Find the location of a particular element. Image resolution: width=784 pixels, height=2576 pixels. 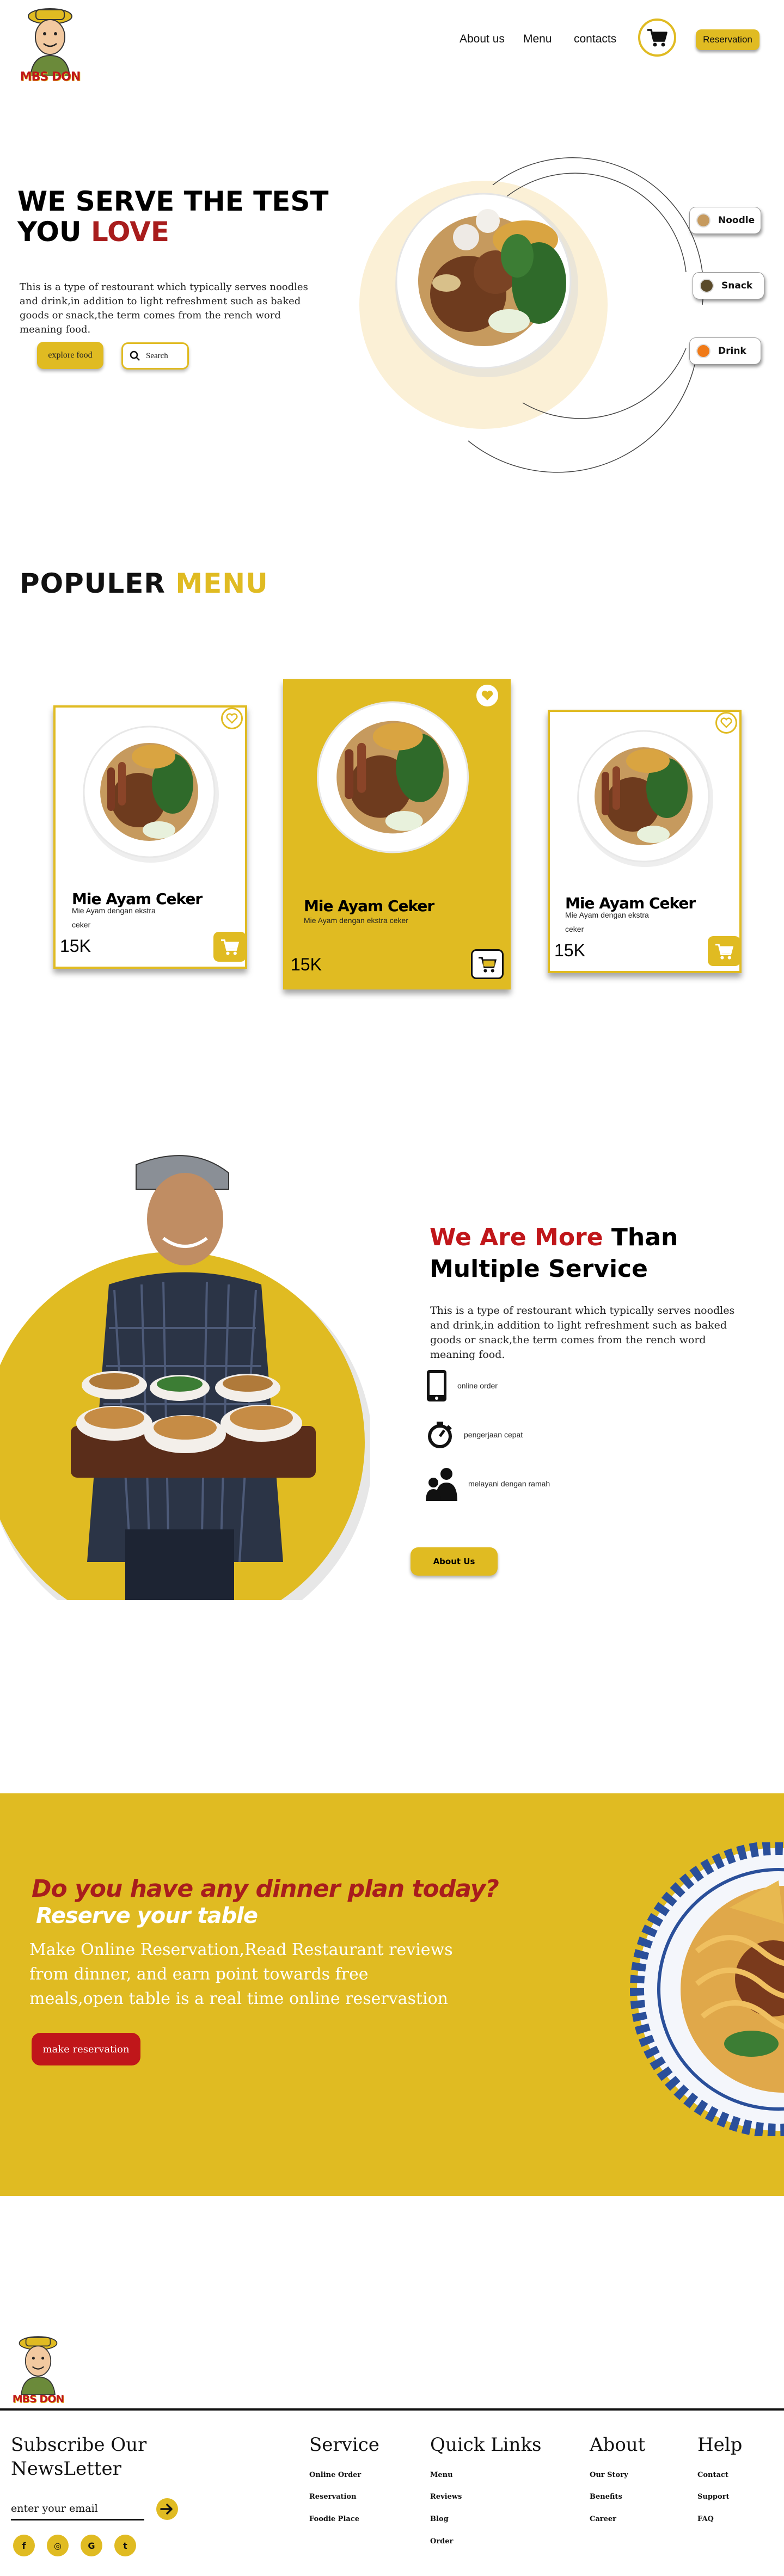

nav-contacts: contacts is located at coordinates (595, 39).